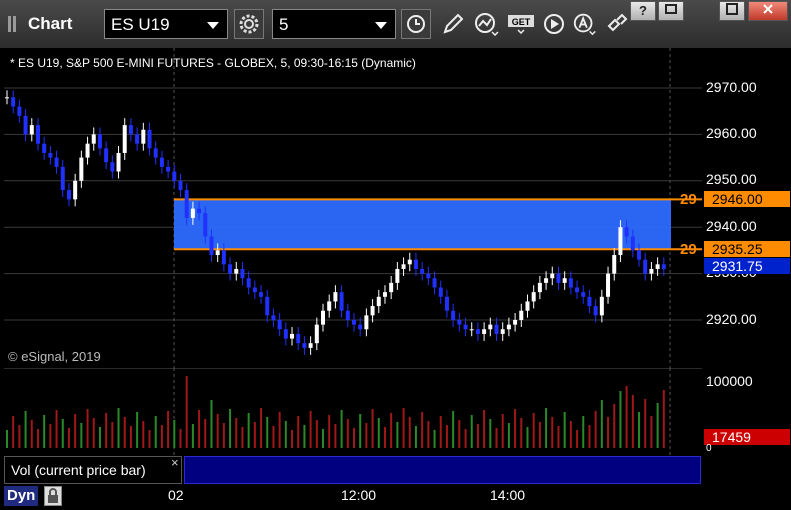 This screenshot has width=791, height=510. What do you see at coordinates (731, 87) in the screenshot?
I see `price-label: 2970.00` at bounding box center [731, 87].